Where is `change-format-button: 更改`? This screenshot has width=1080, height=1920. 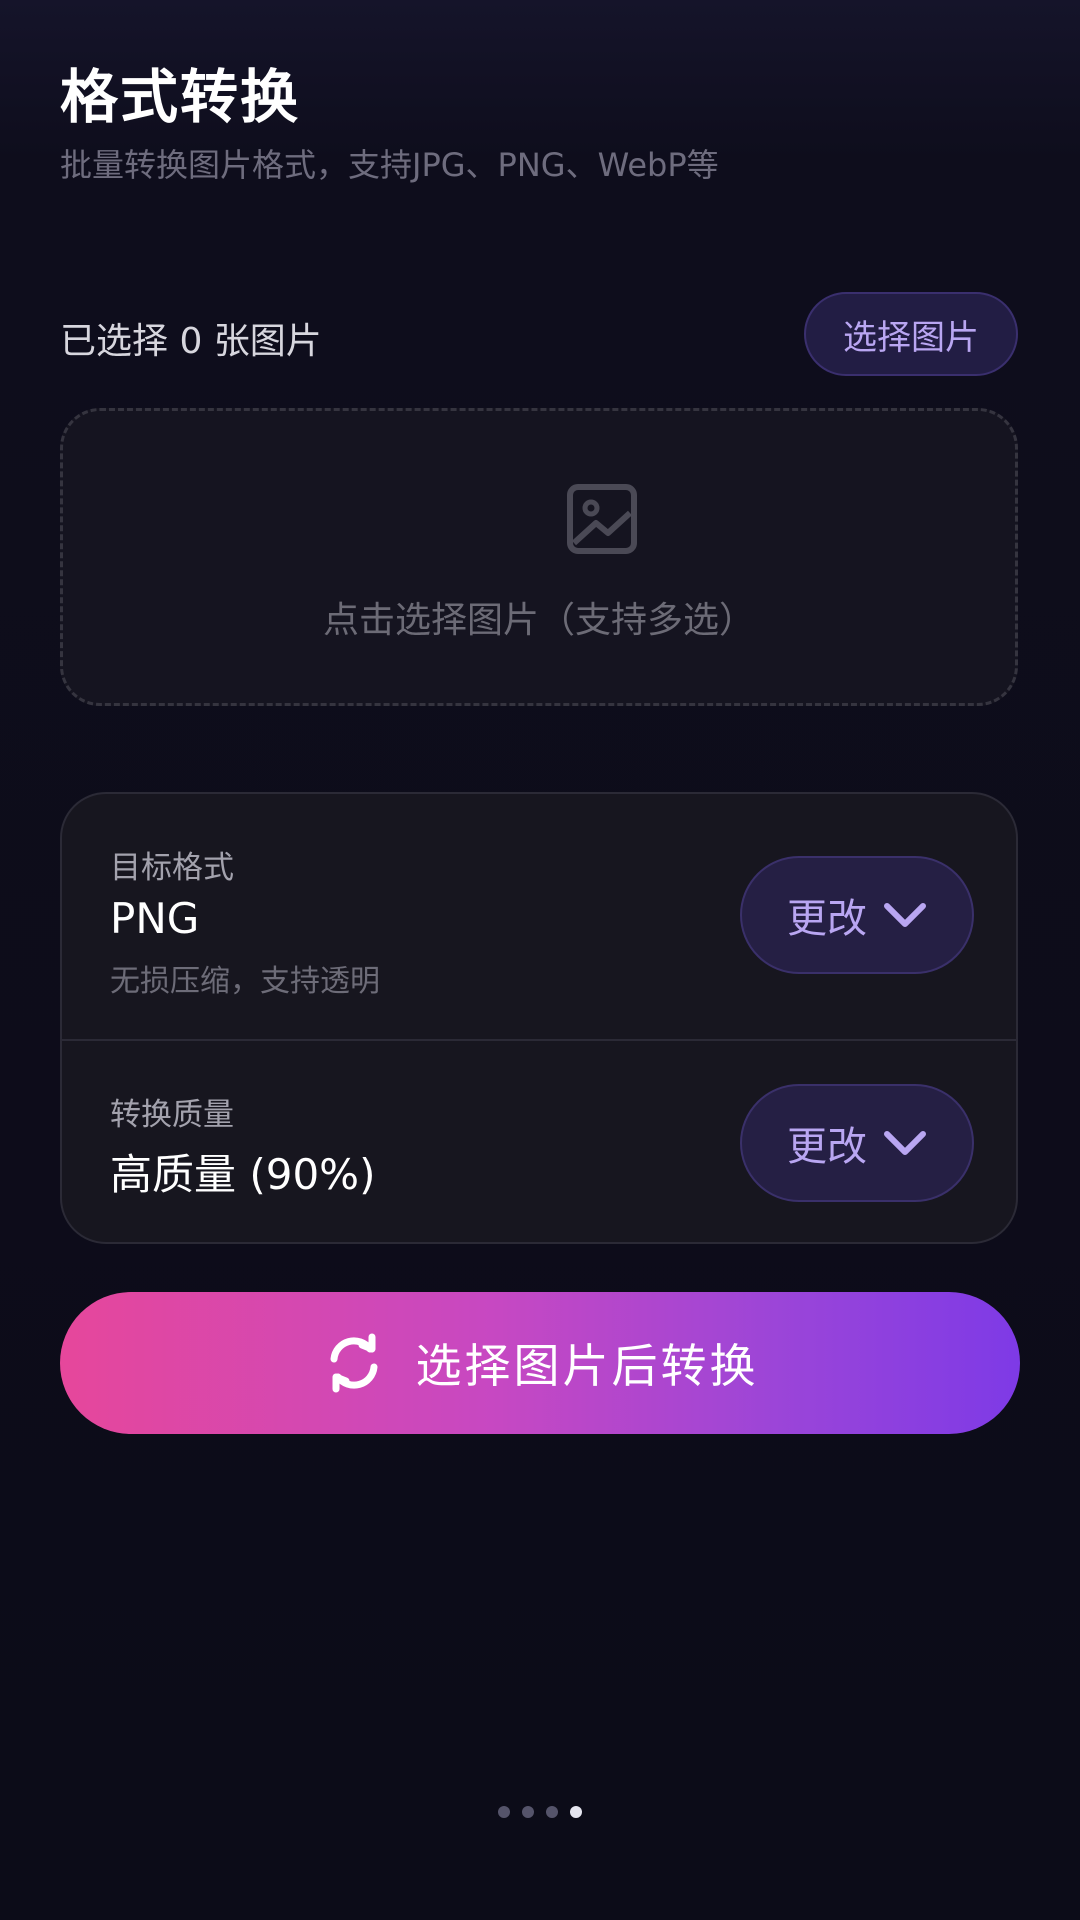
change-format-button: 更改 is located at coordinates (857, 915).